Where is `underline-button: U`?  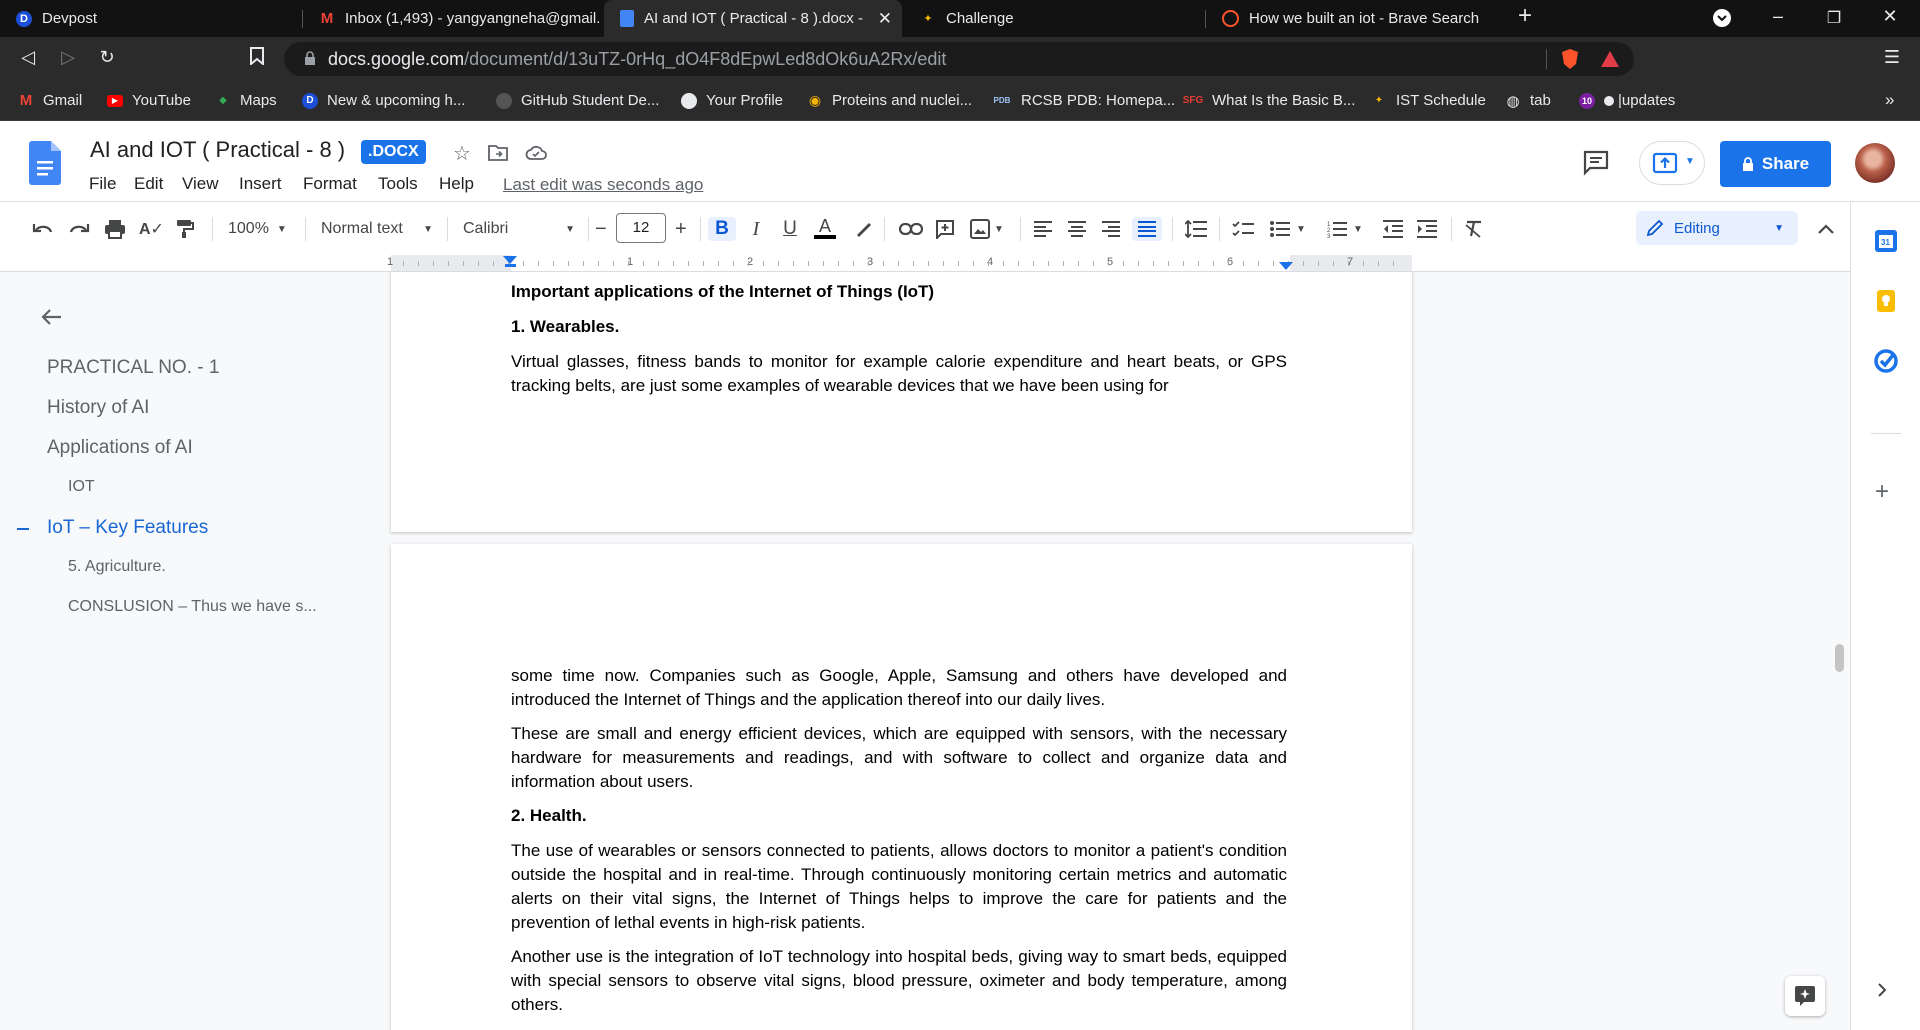 underline-button: U is located at coordinates (790, 229).